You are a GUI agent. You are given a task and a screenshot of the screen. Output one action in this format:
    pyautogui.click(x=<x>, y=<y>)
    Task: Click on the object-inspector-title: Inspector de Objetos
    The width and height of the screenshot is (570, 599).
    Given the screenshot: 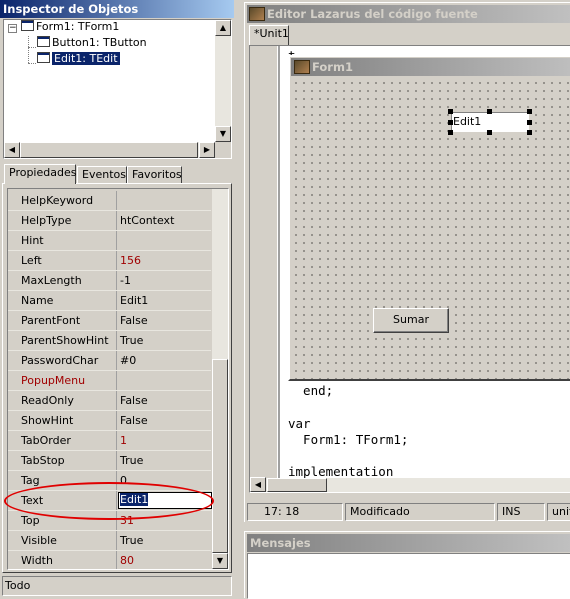 What is the action you would take?
    pyautogui.click(x=117, y=9)
    